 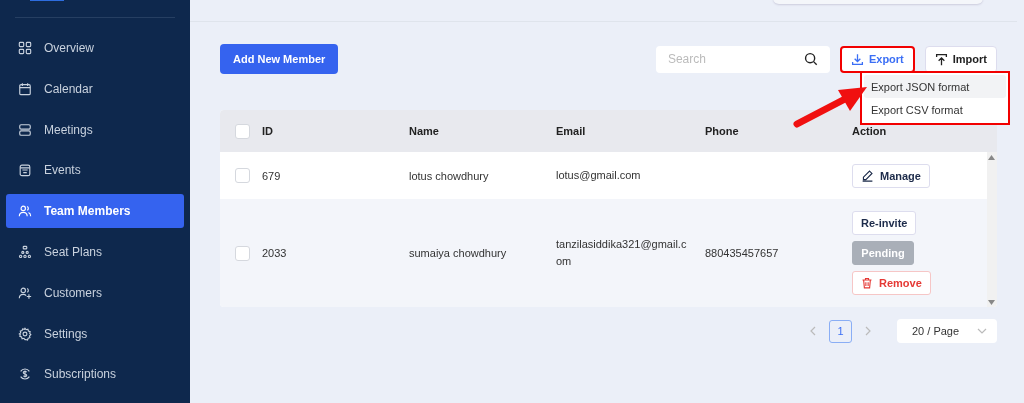 What do you see at coordinates (95, 292) in the screenshot?
I see `sidebar-item: Customers` at bounding box center [95, 292].